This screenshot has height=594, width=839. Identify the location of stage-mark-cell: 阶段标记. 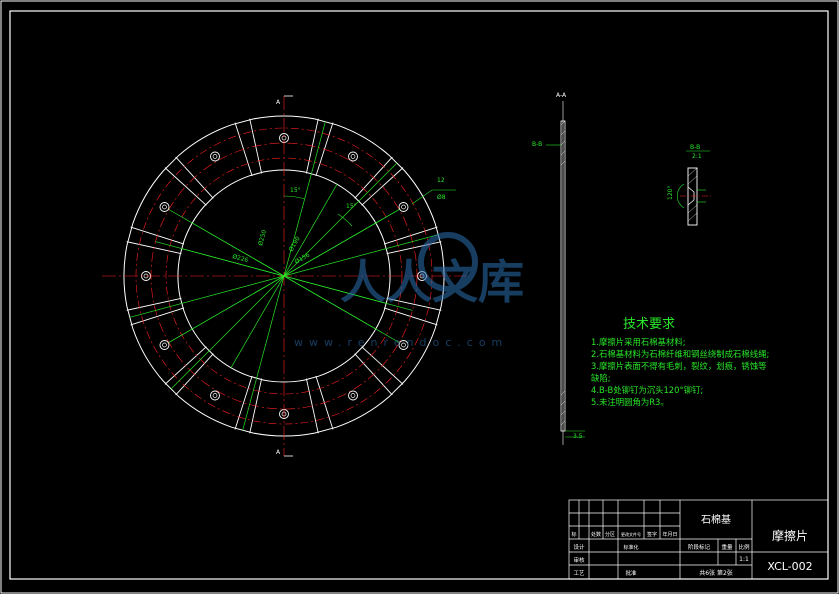
(699, 547).